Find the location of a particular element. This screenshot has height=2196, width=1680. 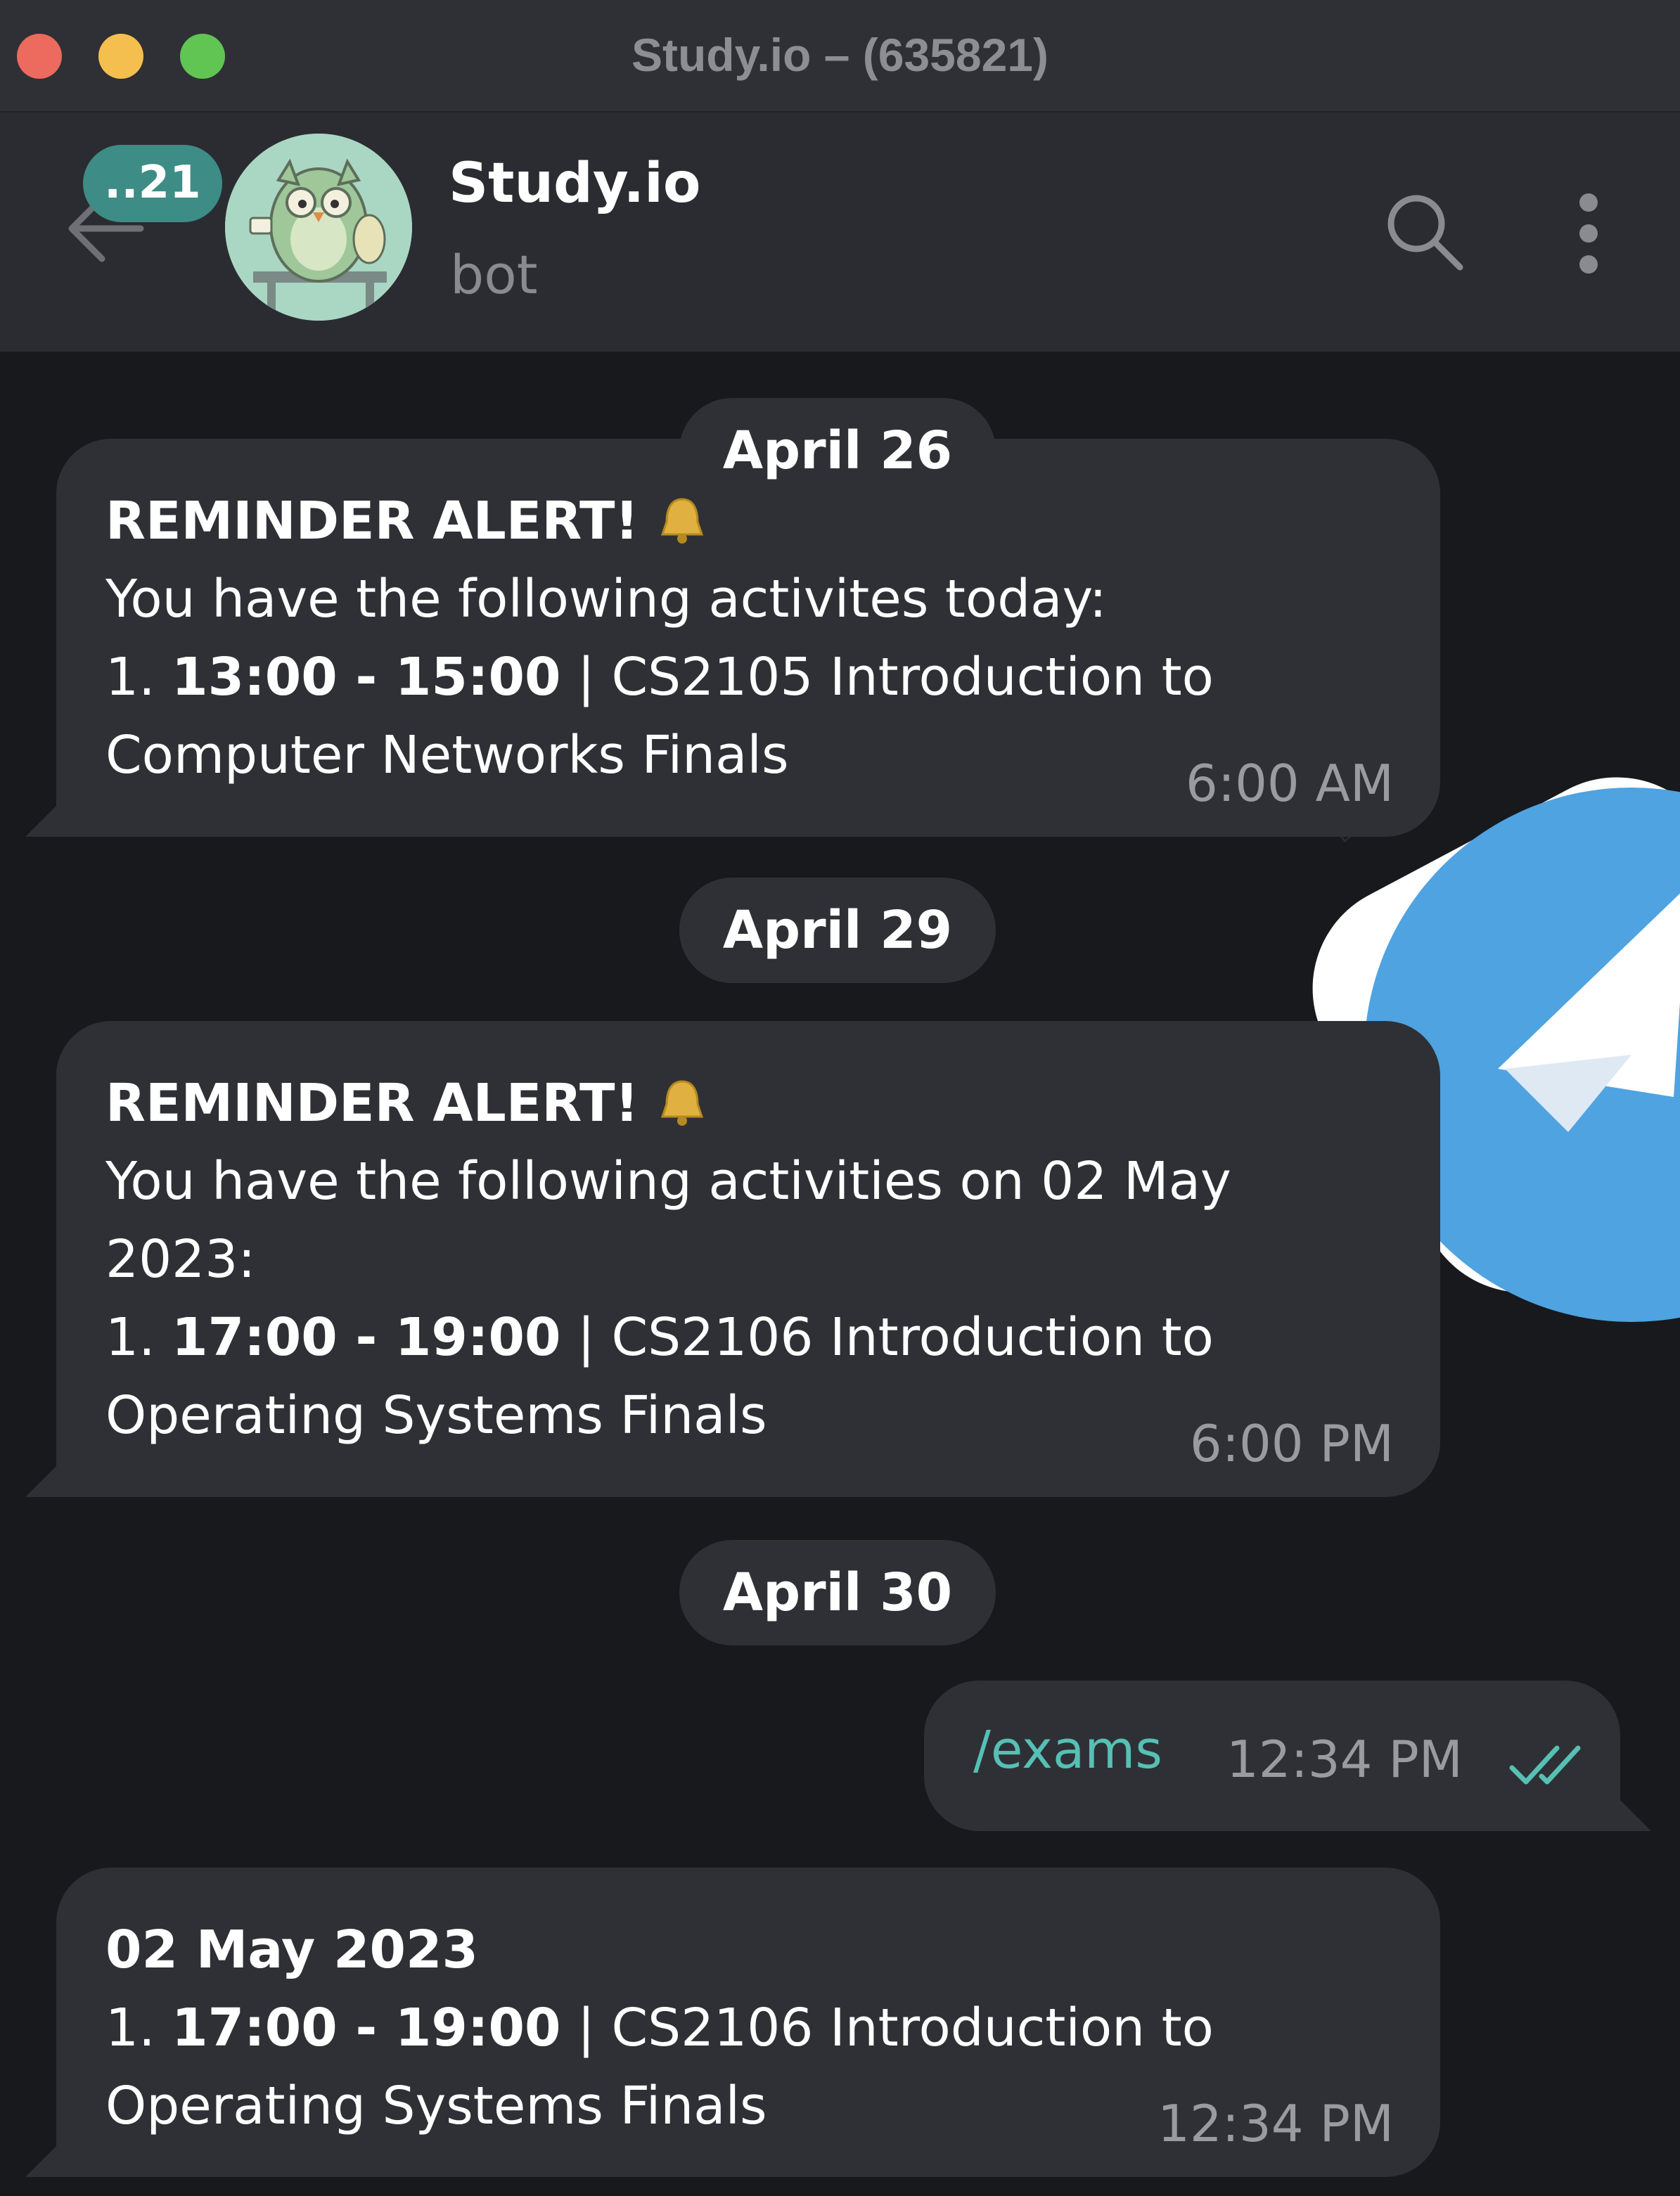

date-separator: April 30 is located at coordinates (838, 1593).